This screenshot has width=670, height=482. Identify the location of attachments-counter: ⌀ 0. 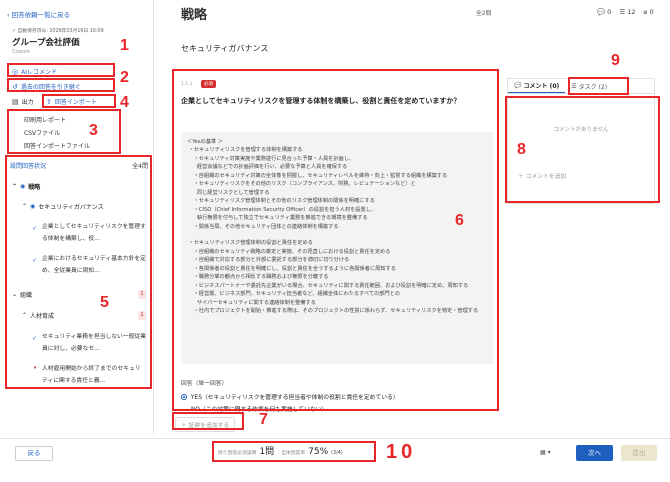
(649, 12).